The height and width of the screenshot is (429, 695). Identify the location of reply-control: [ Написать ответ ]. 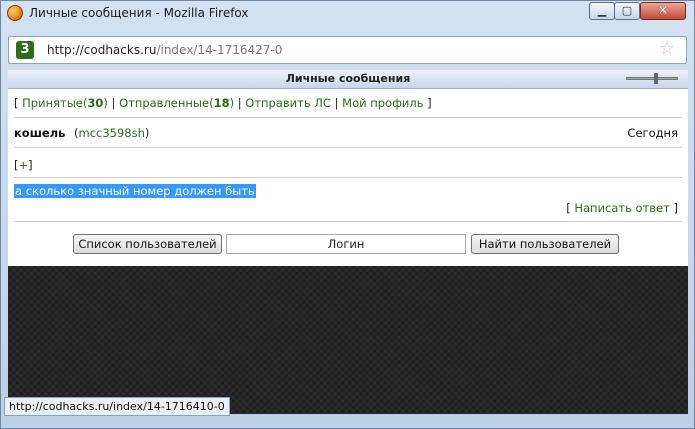
(622, 208).